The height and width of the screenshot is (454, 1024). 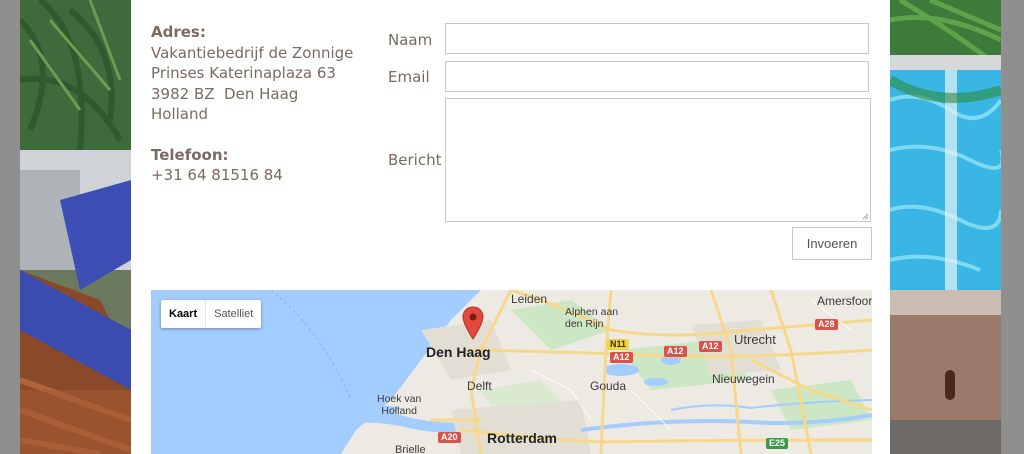 I want to click on resize-grip-icon, so click(x=865, y=216).